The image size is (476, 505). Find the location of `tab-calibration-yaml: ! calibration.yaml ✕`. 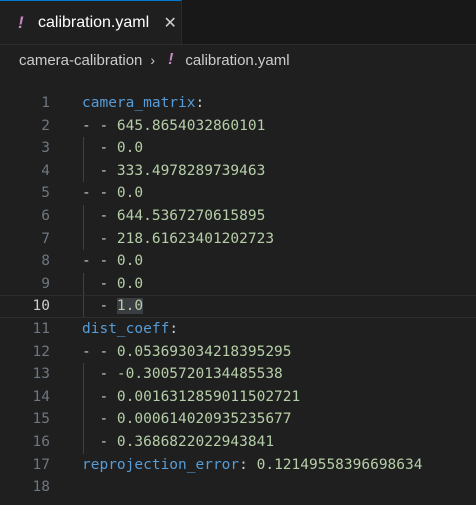

tab-calibration-yaml: ! calibration.yaml ✕ is located at coordinates (91, 22).